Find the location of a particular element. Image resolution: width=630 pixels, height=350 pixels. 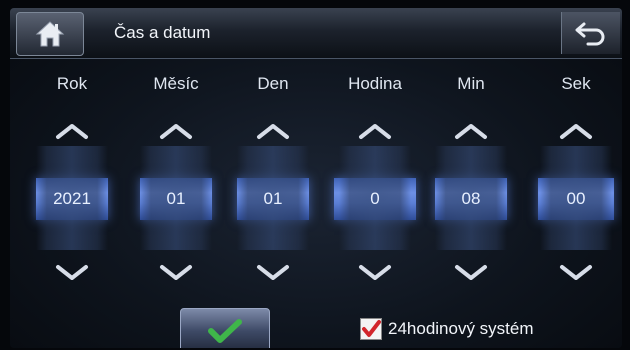

top-bar: Čas a datum is located at coordinates (316, 33).